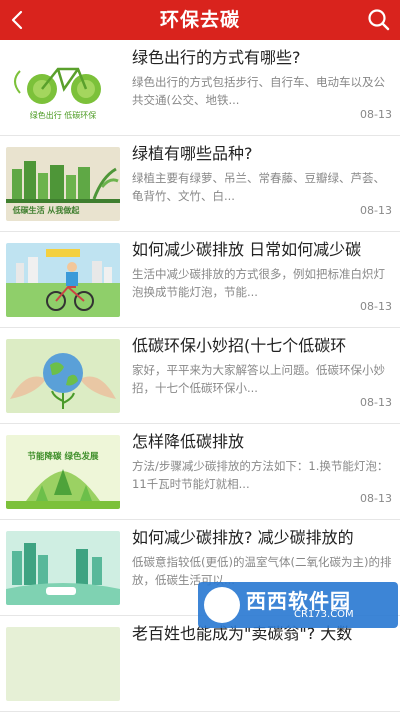  I want to click on article-thumbnail: 低碳生活 从我做起, so click(63, 184).